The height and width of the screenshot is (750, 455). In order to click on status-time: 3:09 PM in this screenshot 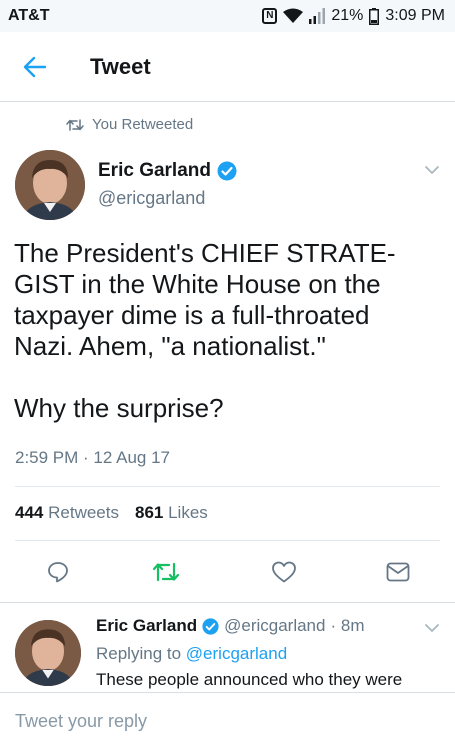, I will do `click(415, 15)`.